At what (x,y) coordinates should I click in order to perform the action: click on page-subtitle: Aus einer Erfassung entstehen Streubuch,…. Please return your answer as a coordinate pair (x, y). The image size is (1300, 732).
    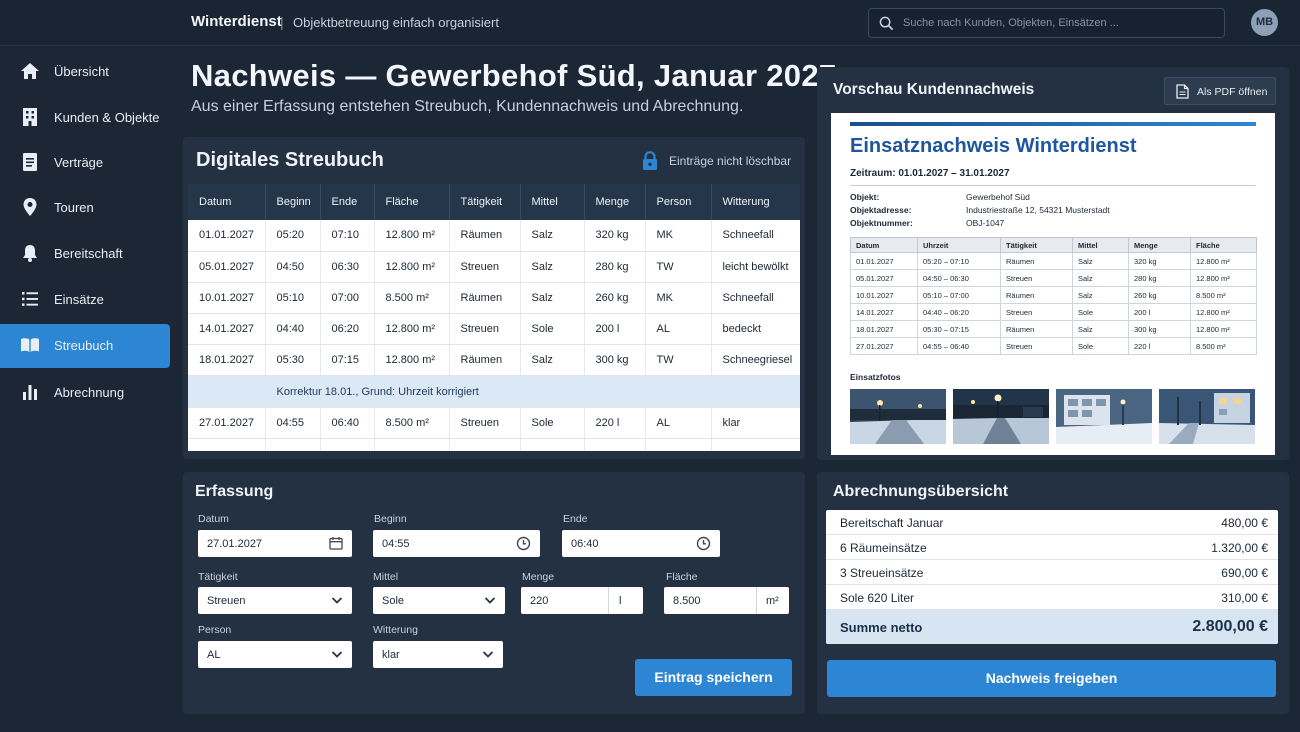
    Looking at the image, I should click on (467, 106).